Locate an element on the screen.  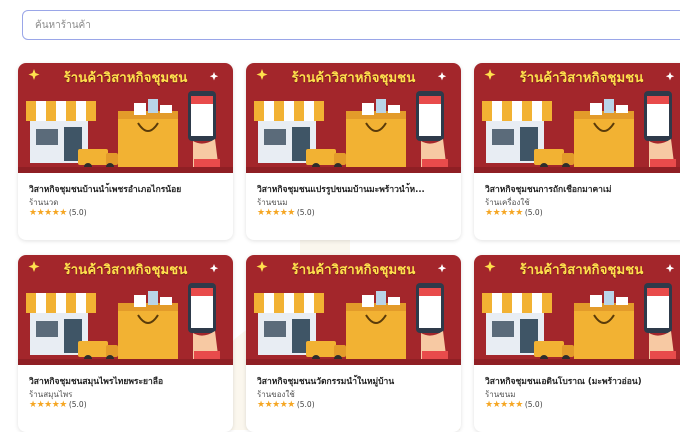
search-input is located at coordinates (329, 25).